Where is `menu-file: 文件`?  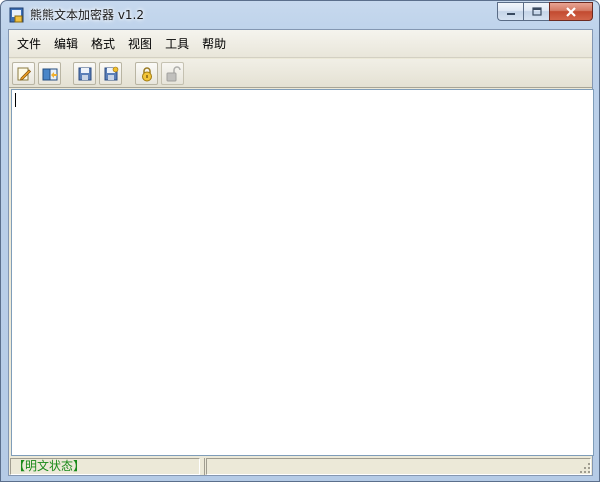 menu-file: 文件 is located at coordinates (29, 44).